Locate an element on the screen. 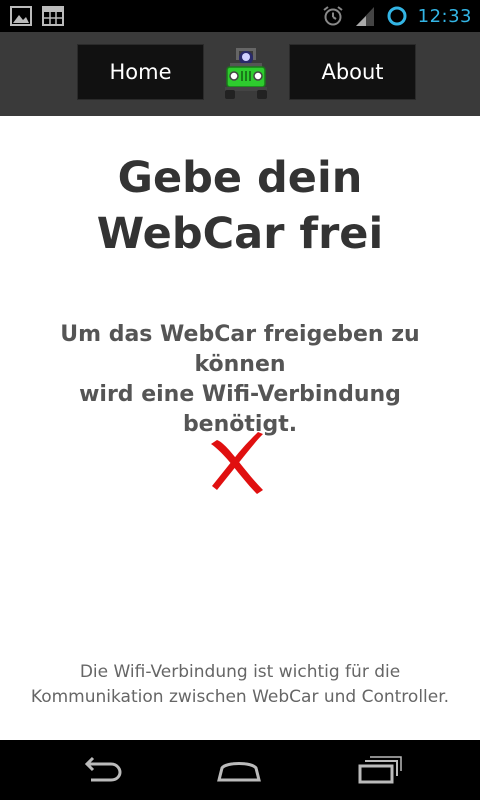 Image resolution: width=480 pixels, height=800 pixels. page-title: Gebe dein WebCar frei is located at coordinates (240, 206).